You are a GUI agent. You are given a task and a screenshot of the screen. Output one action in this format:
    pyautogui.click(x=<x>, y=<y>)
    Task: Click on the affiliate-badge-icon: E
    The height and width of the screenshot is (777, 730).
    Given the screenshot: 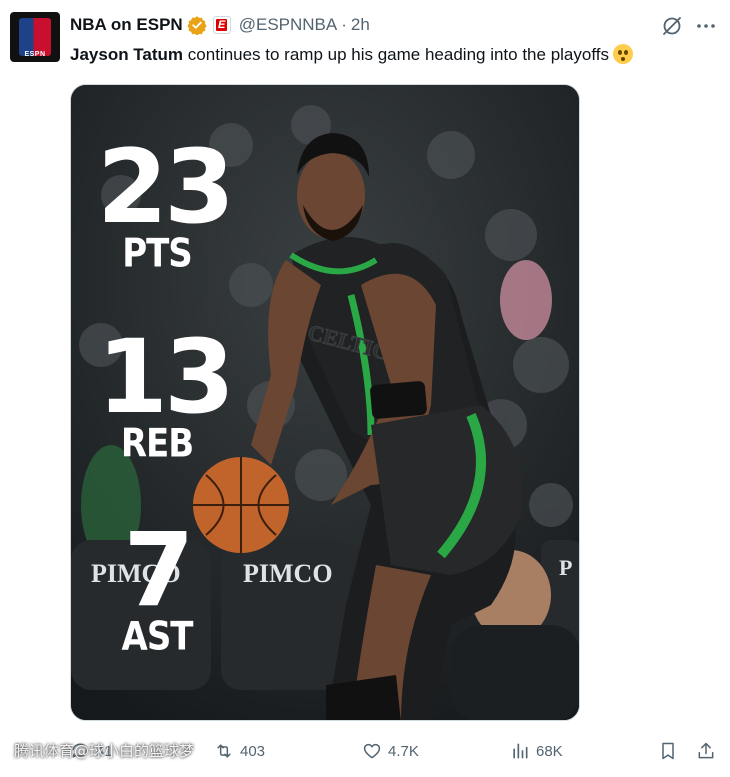 What is the action you would take?
    pyautogui.click(x=221, y=25)
    